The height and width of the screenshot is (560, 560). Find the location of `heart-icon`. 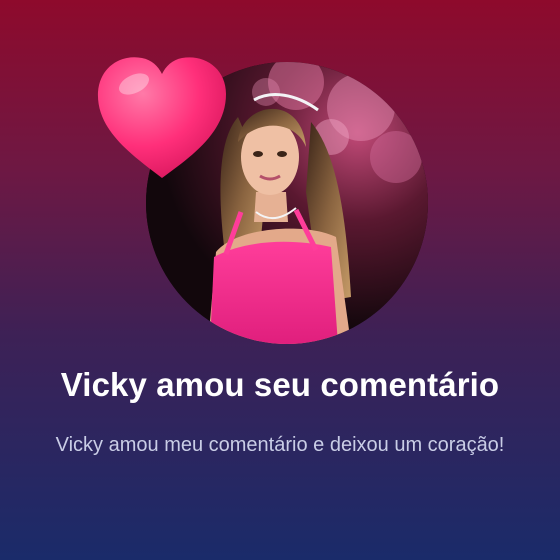

heart-icon is located at coordinates (162, 117).